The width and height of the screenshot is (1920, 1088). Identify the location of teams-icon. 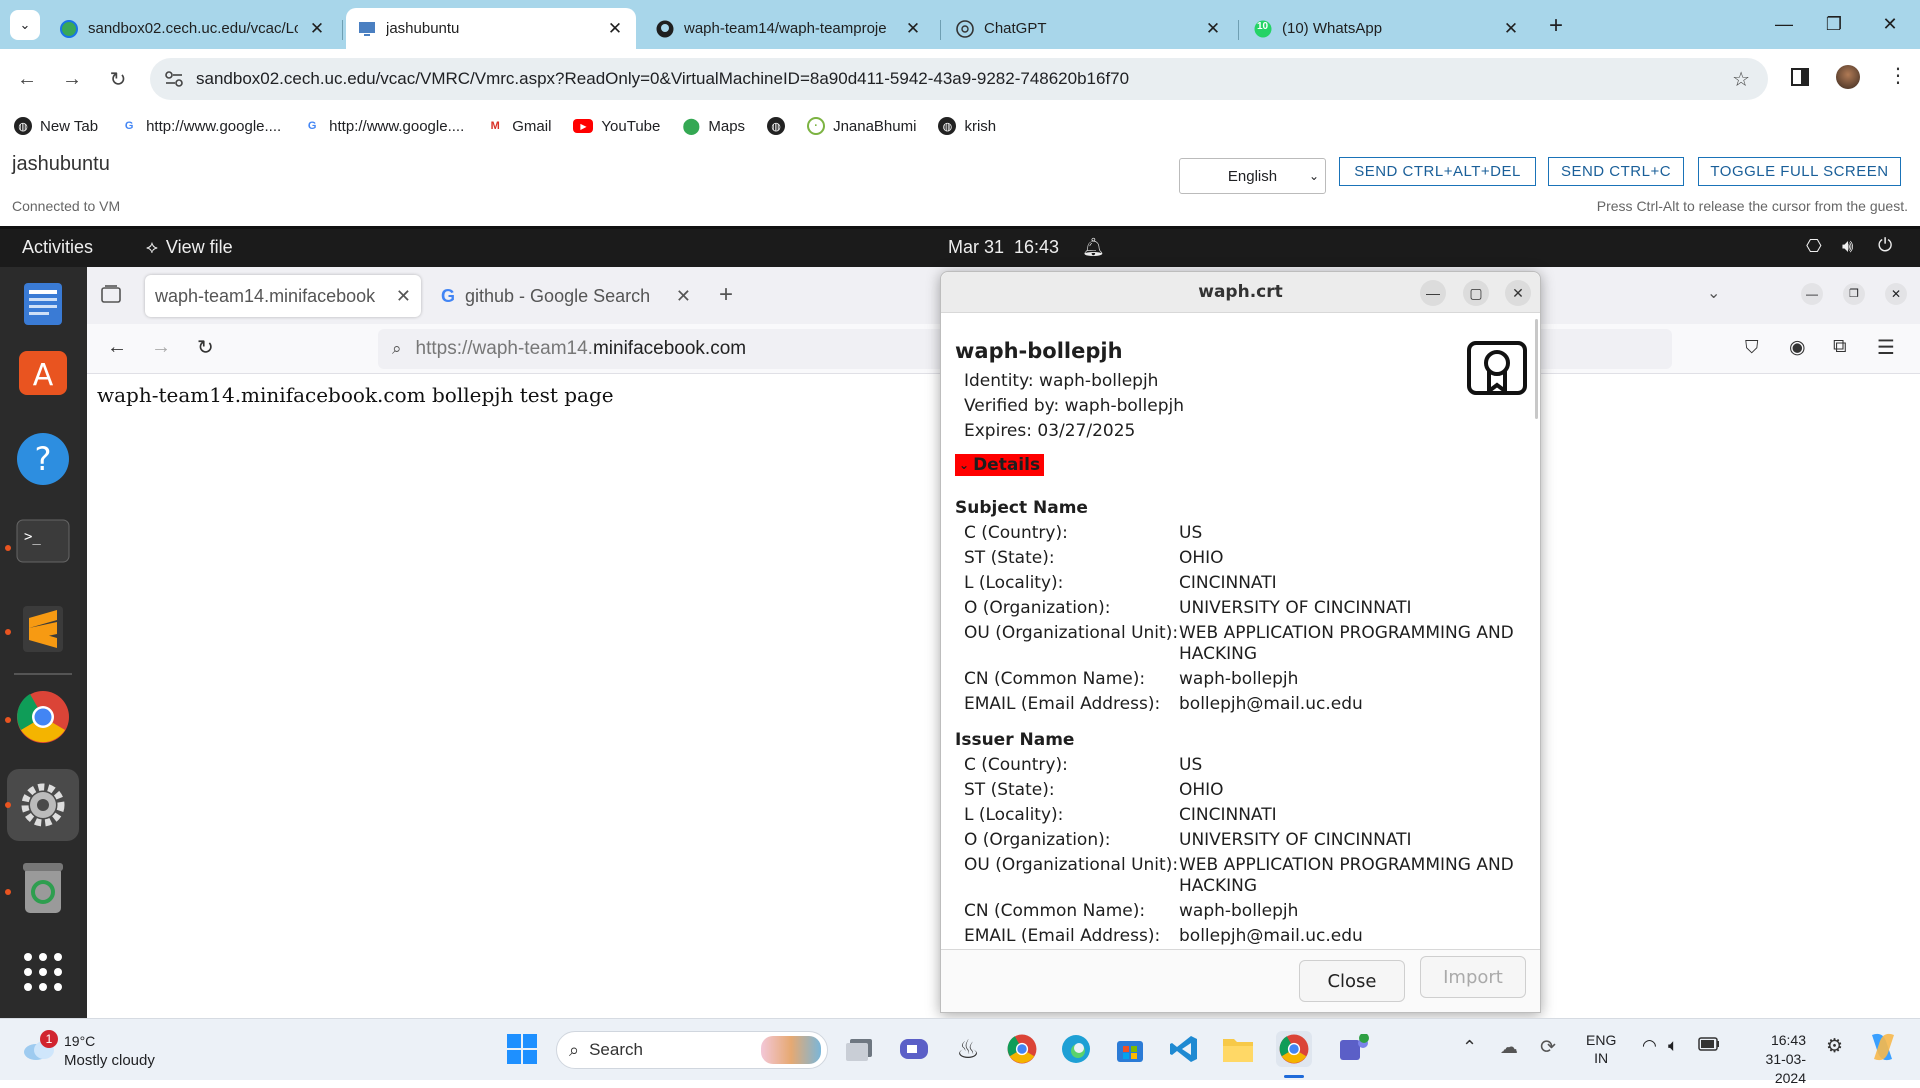
(1354, 1049).